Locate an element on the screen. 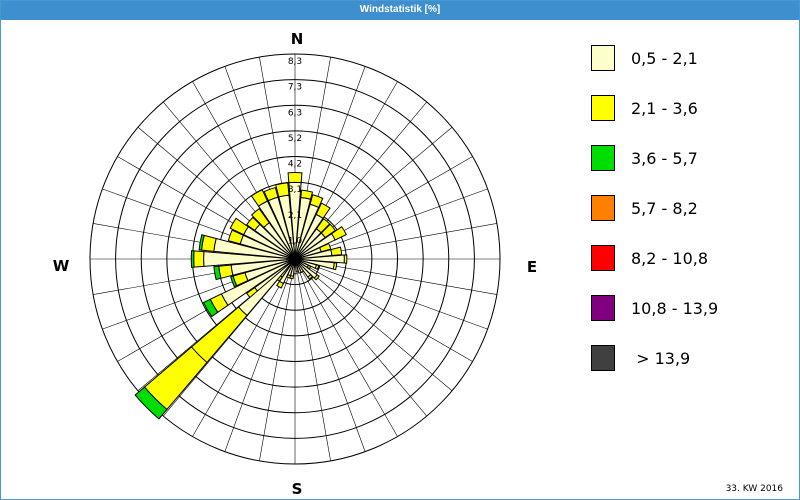  legend-label-1: 0,5 - 2,1 is located at coordinates (664, 58).